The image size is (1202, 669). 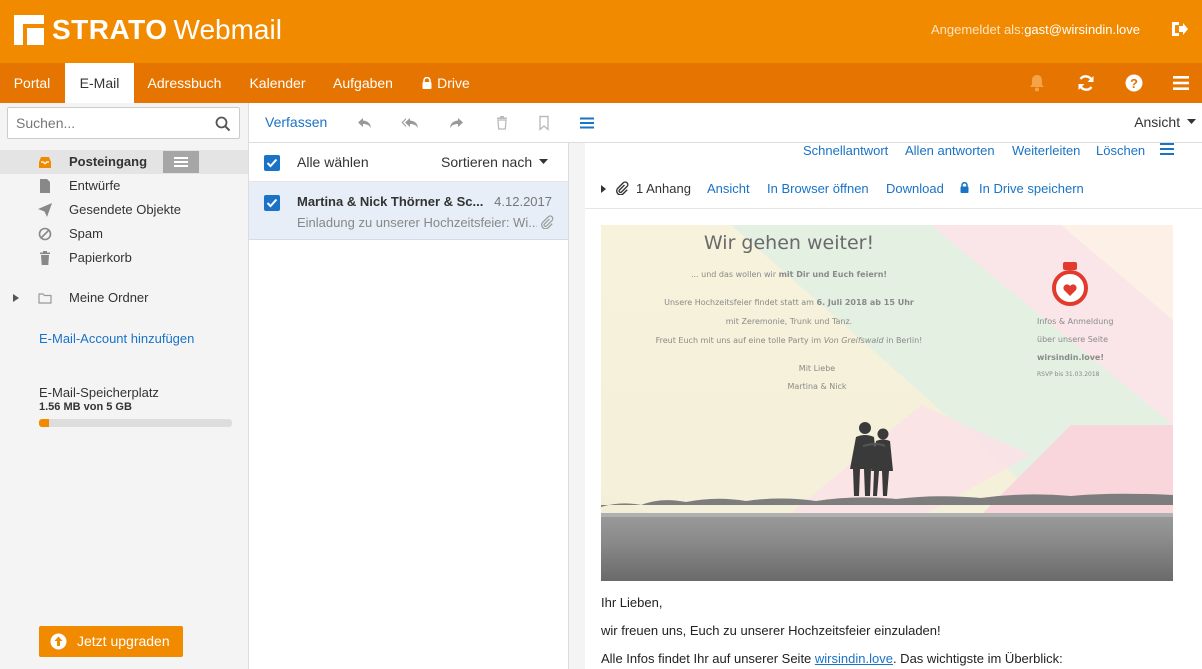 I want to click on user-email: gast@wirsindin.love, so click(x=1082, y=29).